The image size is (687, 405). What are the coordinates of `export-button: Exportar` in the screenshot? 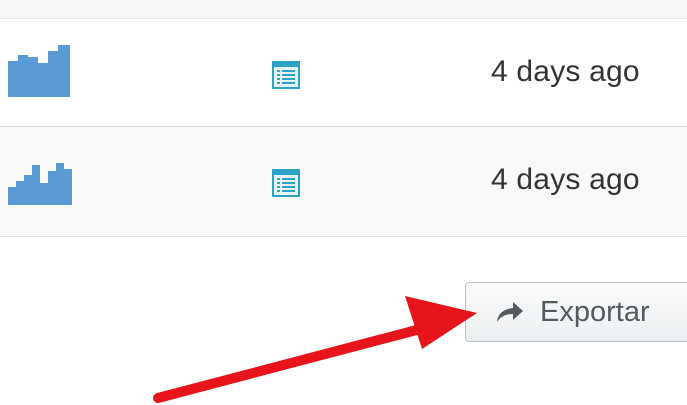 It's located at (576, 312).